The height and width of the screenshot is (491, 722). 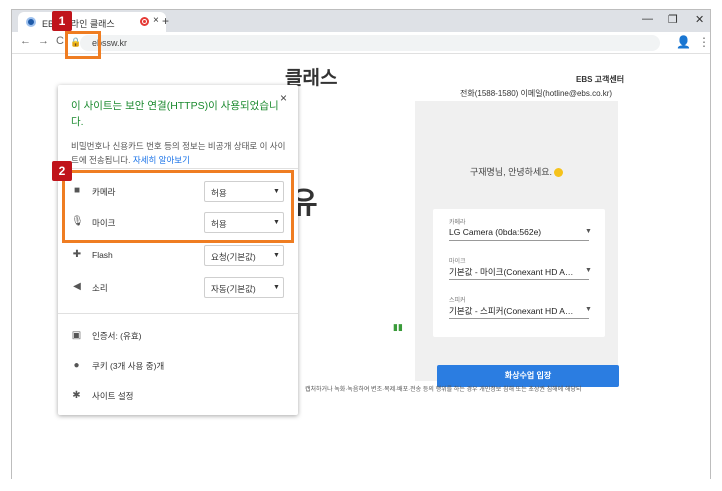 I want to click on sound-permission-select: 자동(기본값) ▼, so click(x=244, y=287).